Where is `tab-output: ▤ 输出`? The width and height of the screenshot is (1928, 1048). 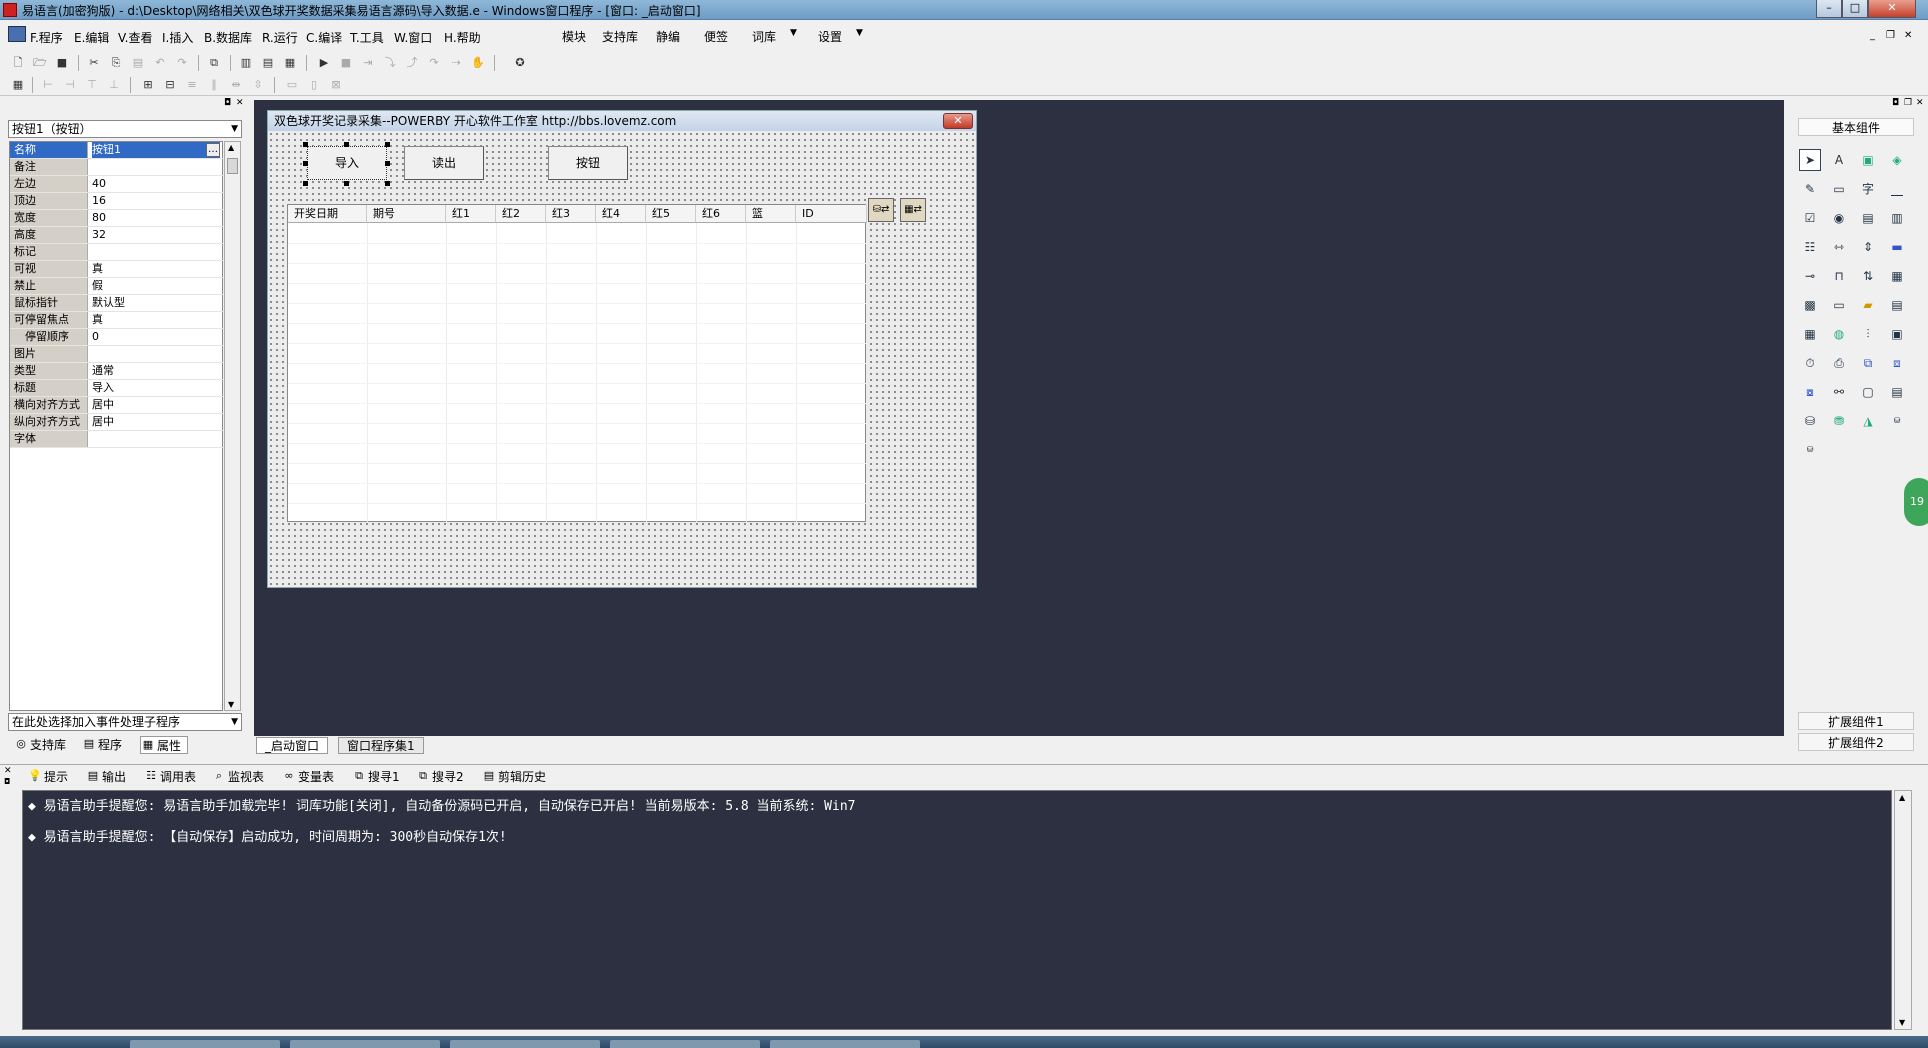
tab-output: ▤ 输出 is located at coordinates (106, 777).